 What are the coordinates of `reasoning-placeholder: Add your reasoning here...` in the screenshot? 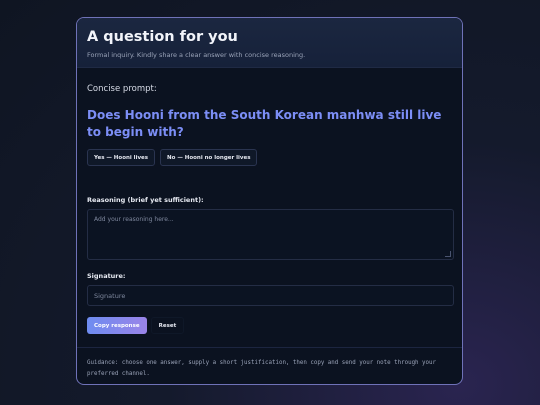 It's located at (134, 219).